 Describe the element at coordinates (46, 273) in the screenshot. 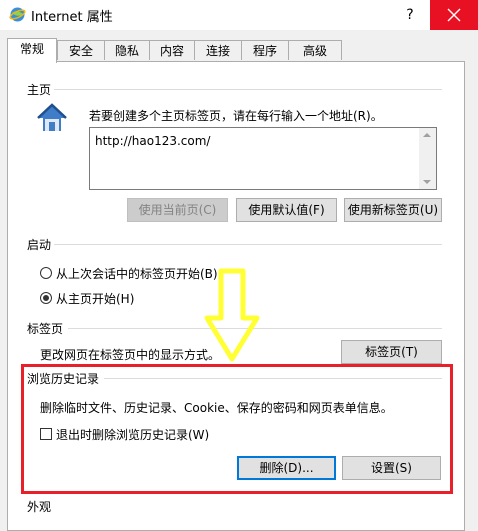

I see `radio-last-session` at that location.